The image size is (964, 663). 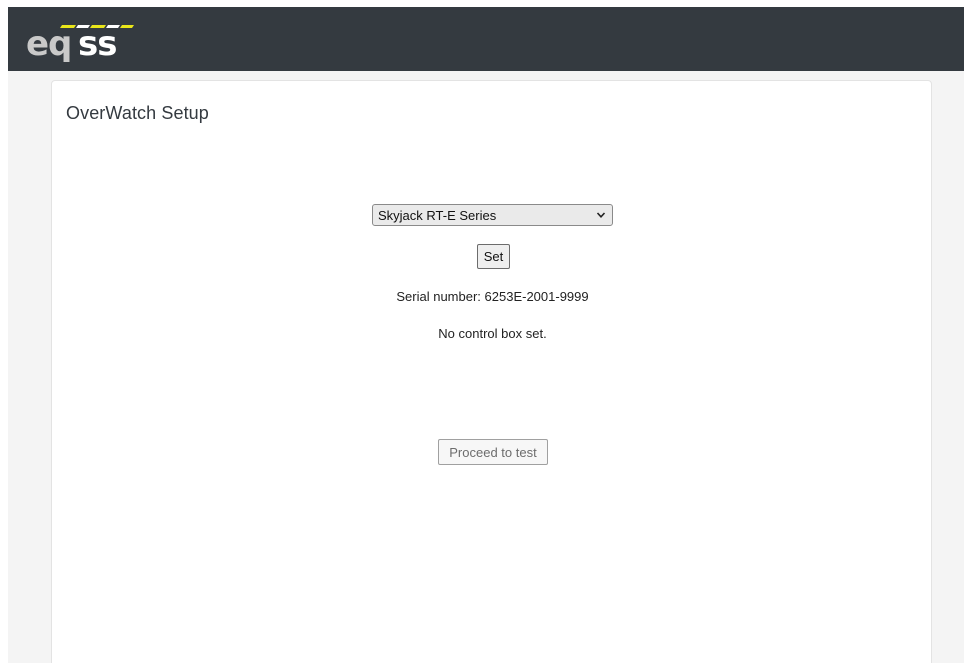 What do you see at coordinates (137, 113) in the screenshot?
I see `page-title: OverWatch Setup` at bounding box center [137, 113].